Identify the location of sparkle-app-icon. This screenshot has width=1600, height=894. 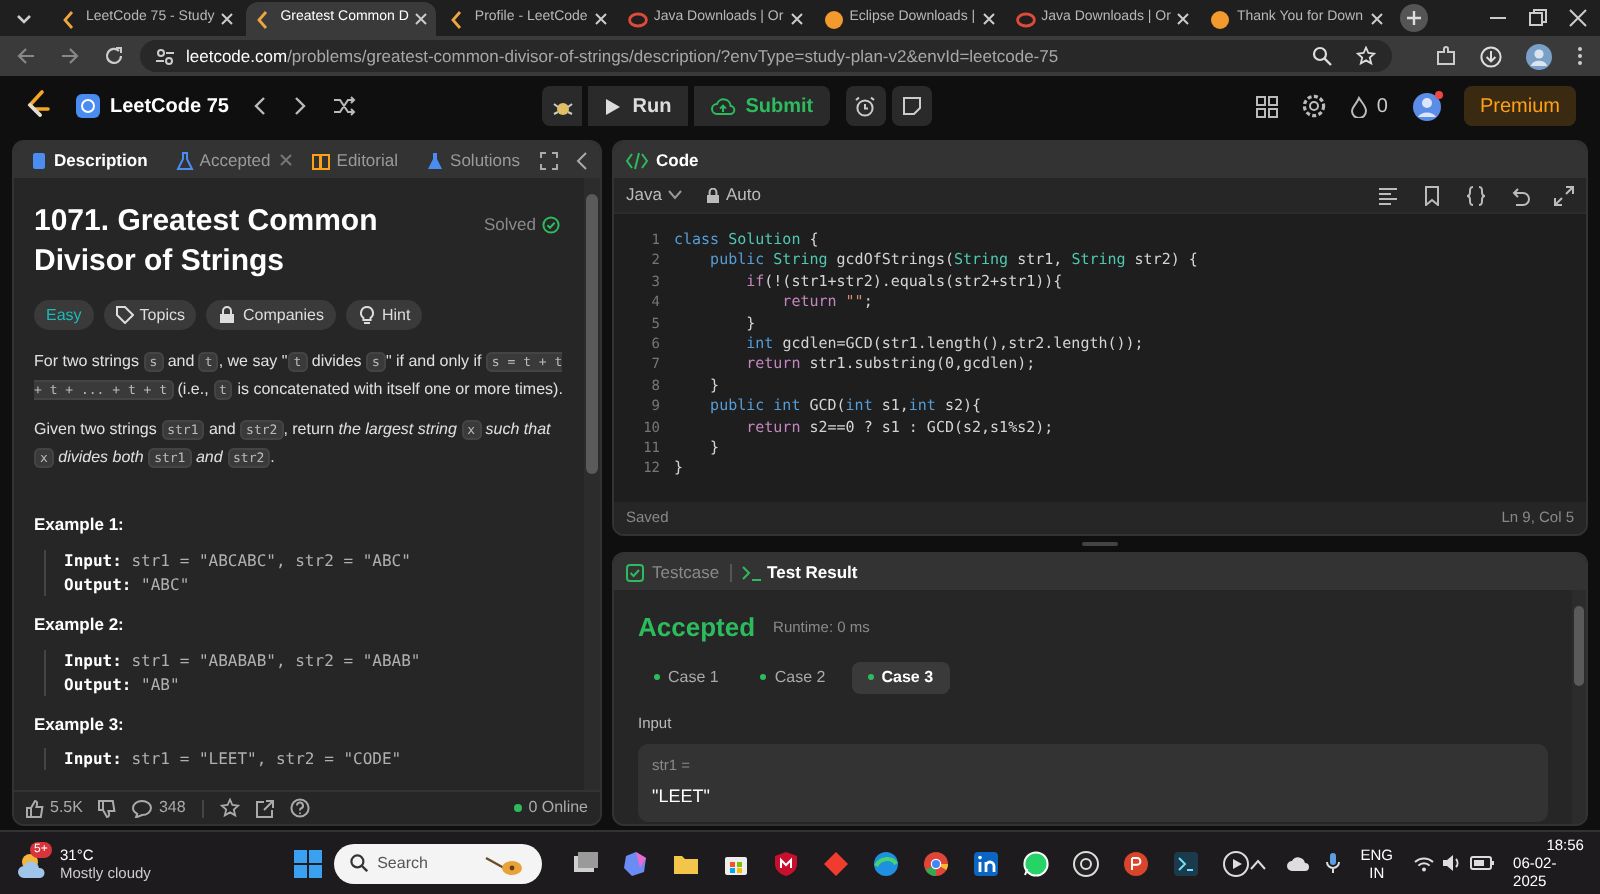
(636, 863).